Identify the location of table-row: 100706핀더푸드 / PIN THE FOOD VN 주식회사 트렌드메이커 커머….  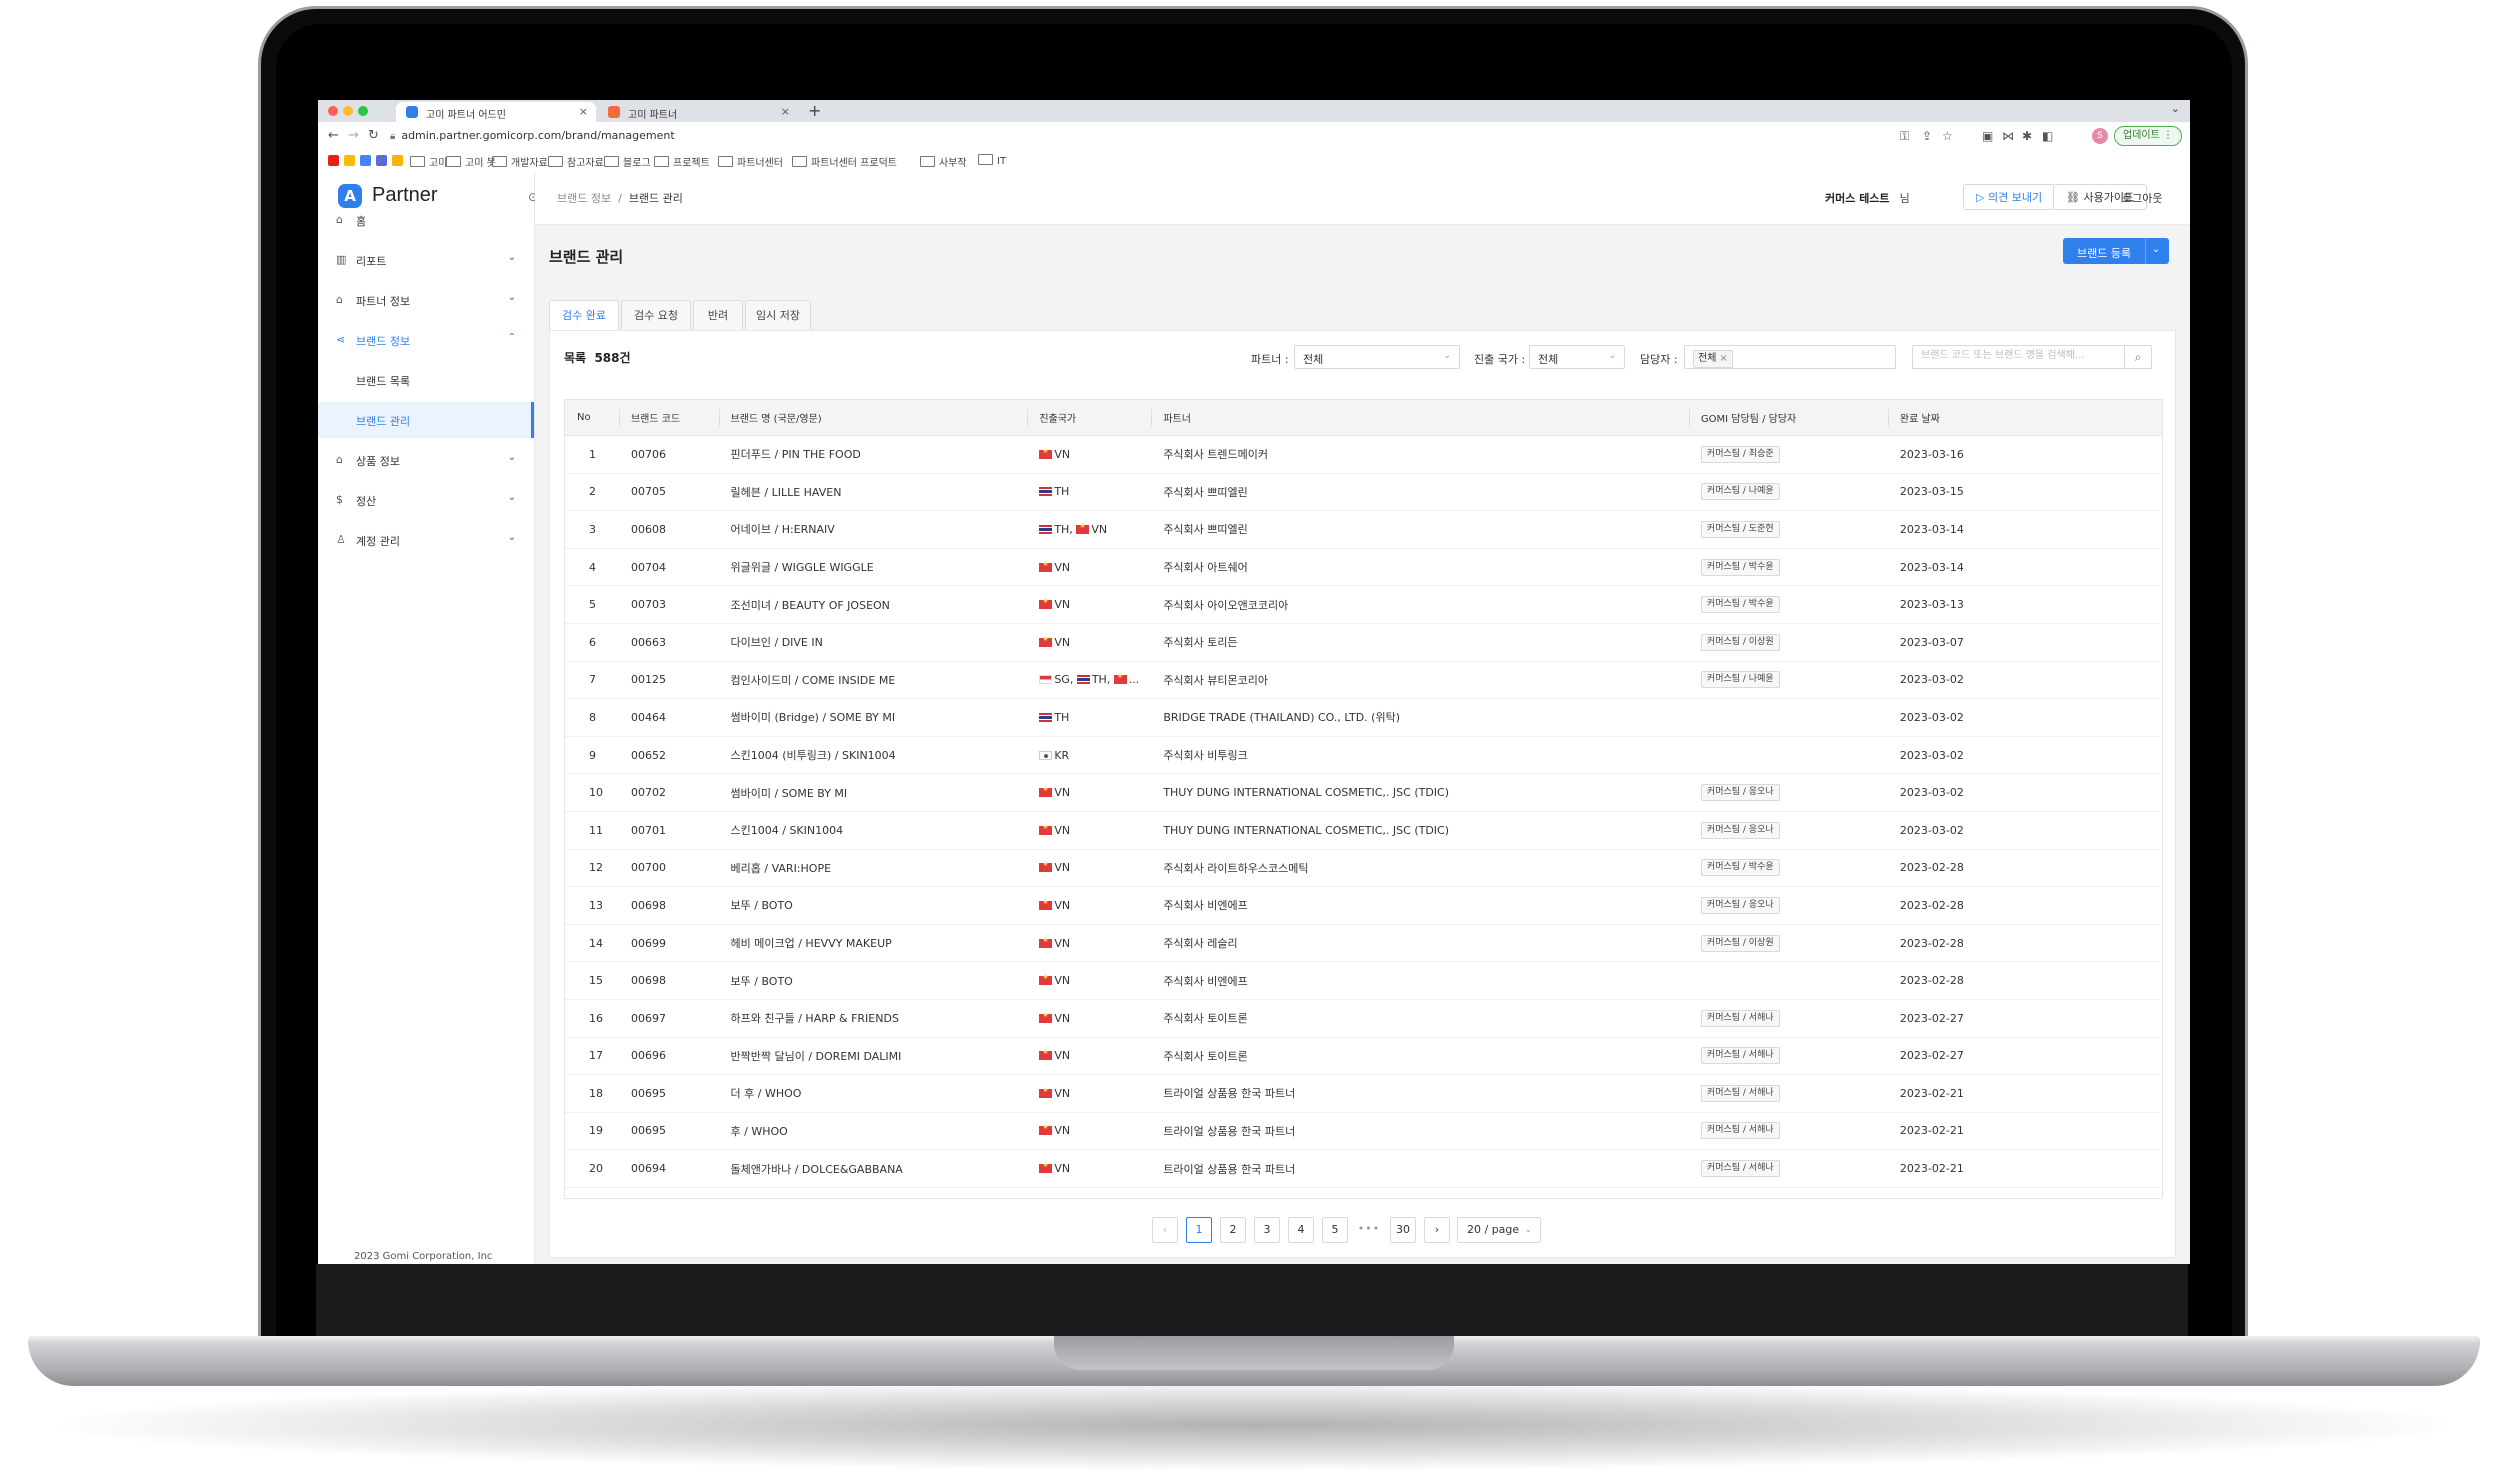
(1363, 454).